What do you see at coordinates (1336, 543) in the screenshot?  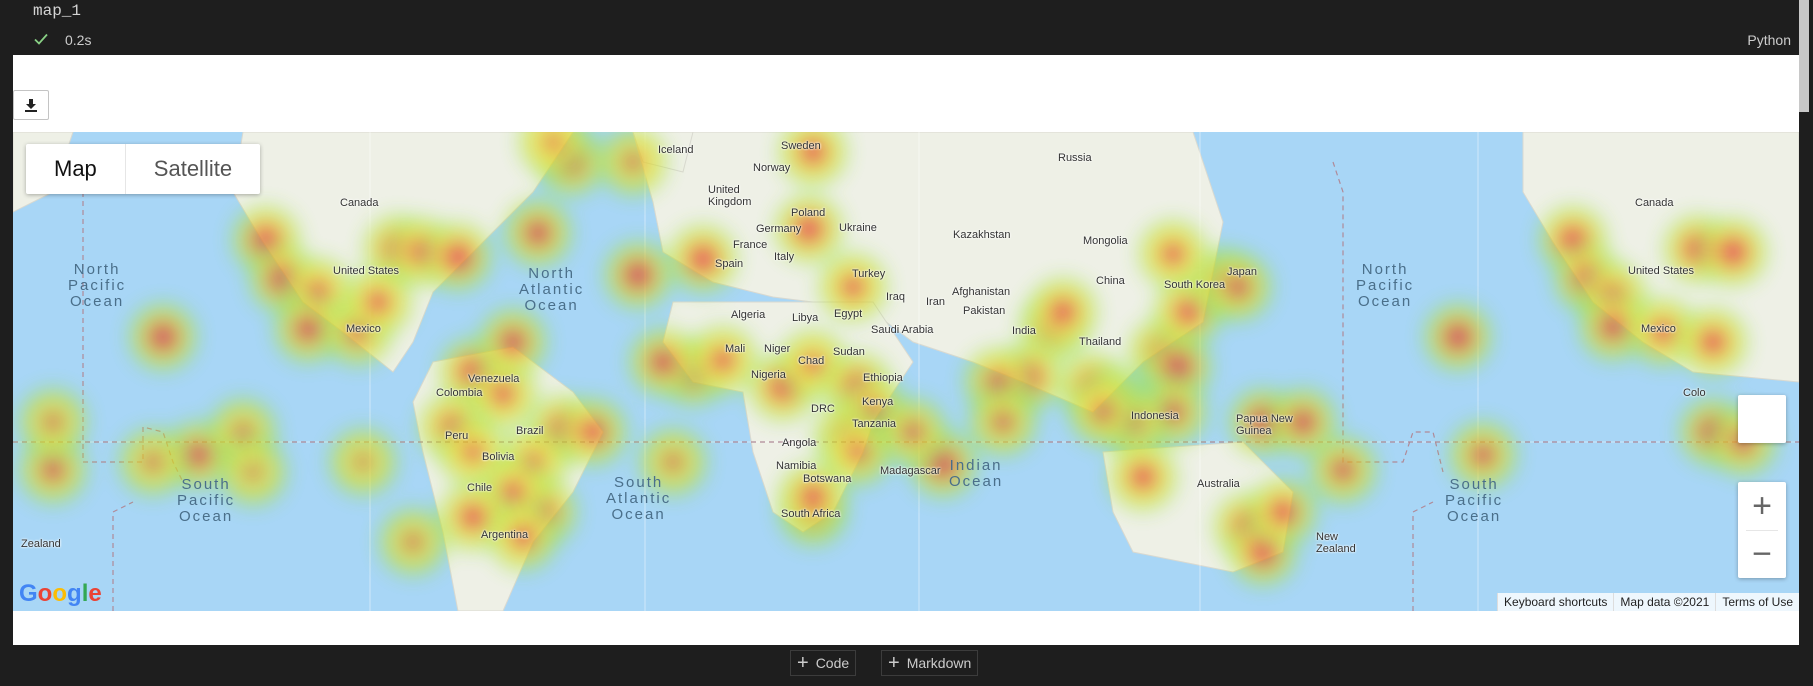 I see `place-label: New Zealand` at bounding box center [1336, 543].